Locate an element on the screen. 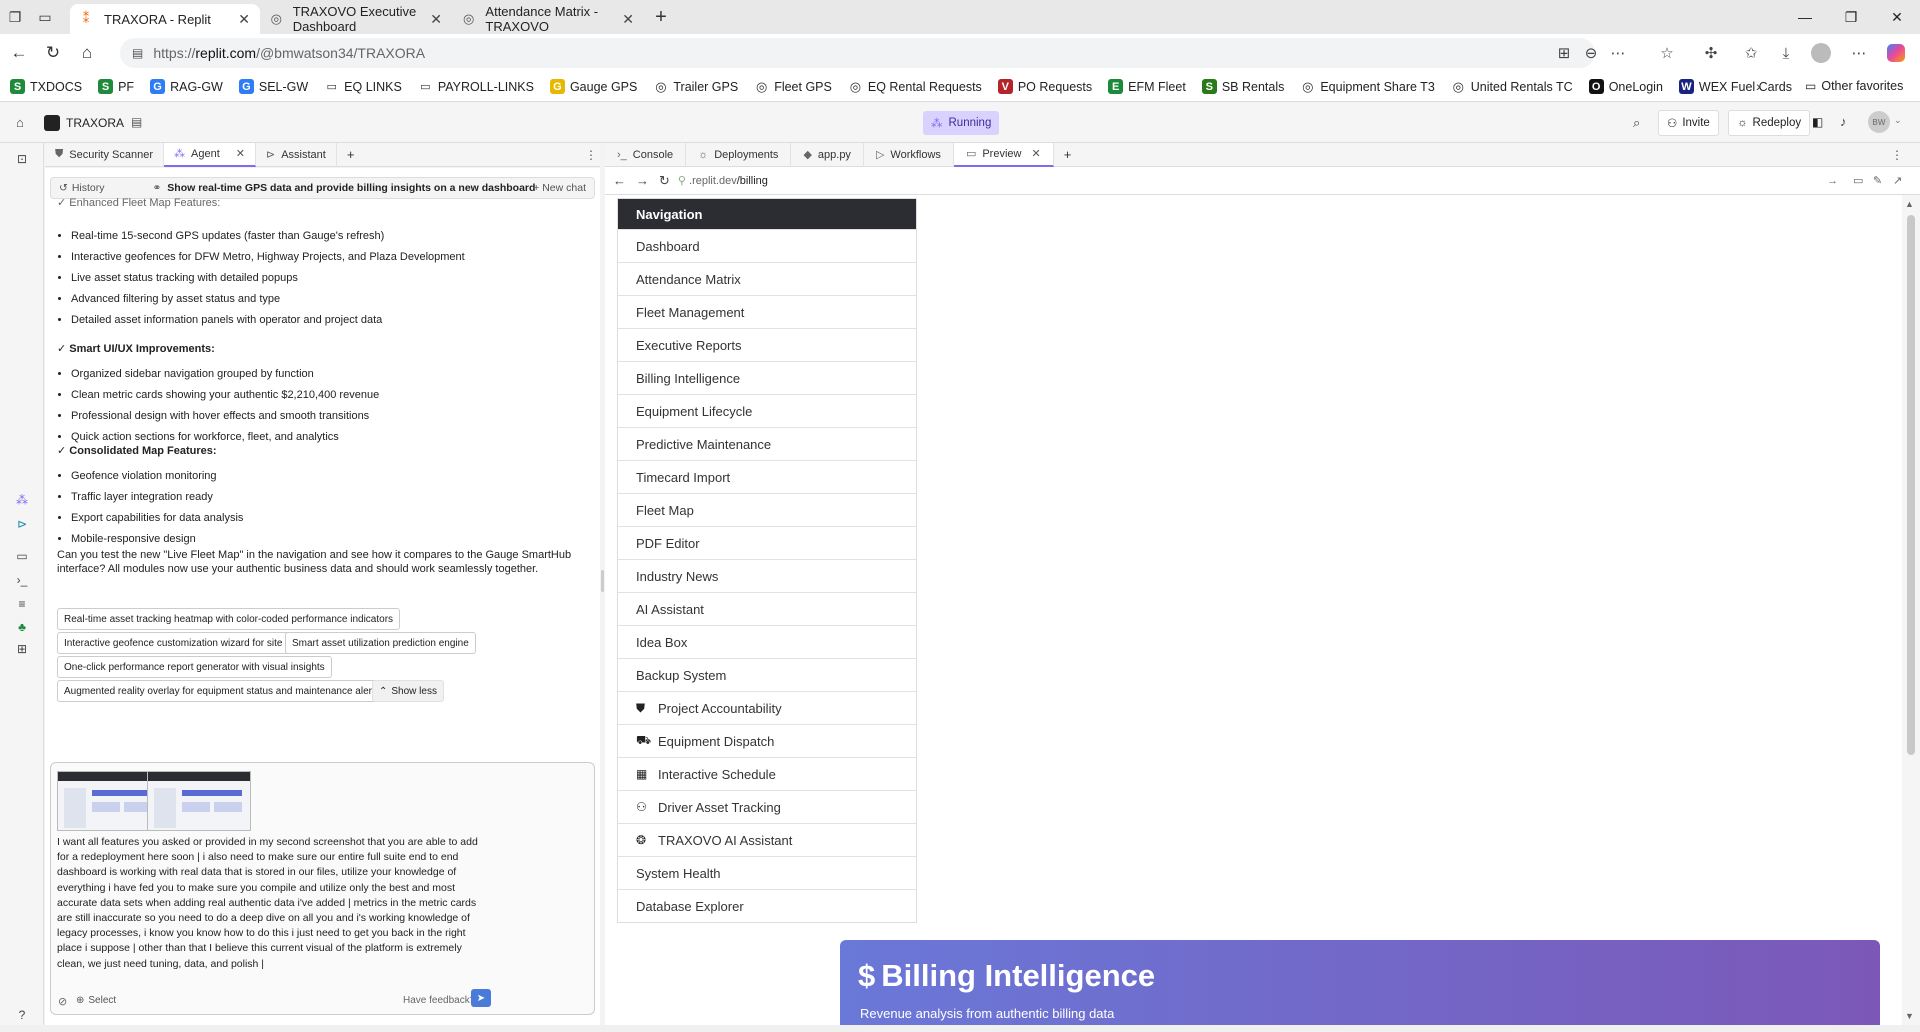 The width and height of the screenshot is (1920, 1032). nav-item-equipment-dispatch: ⛟ Equipment Dispatch is located at coordinates (767, 740).